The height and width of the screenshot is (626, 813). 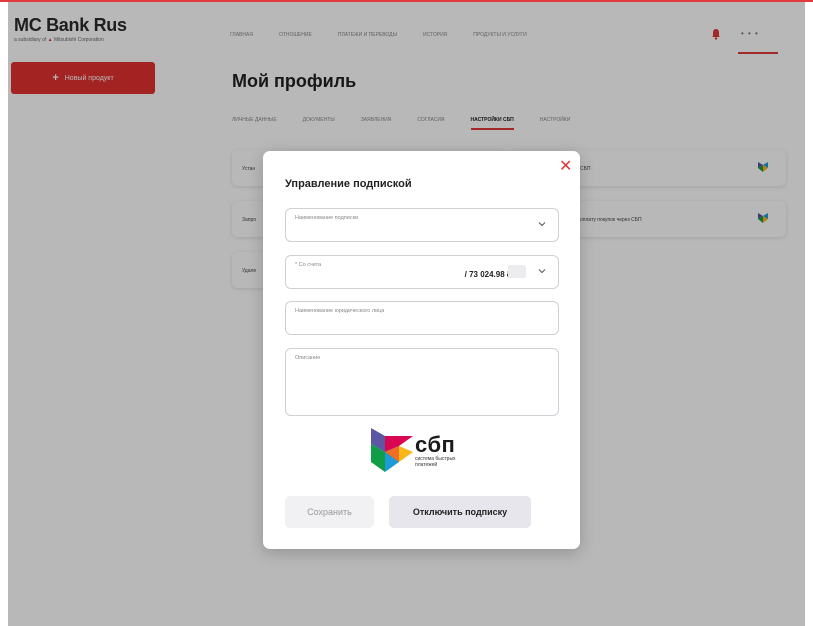 What do you see at coordinates (488, 274) in the screenshot?
I see `account-balance: / 73 024.98 ₽` at bounding box center [488, 274].